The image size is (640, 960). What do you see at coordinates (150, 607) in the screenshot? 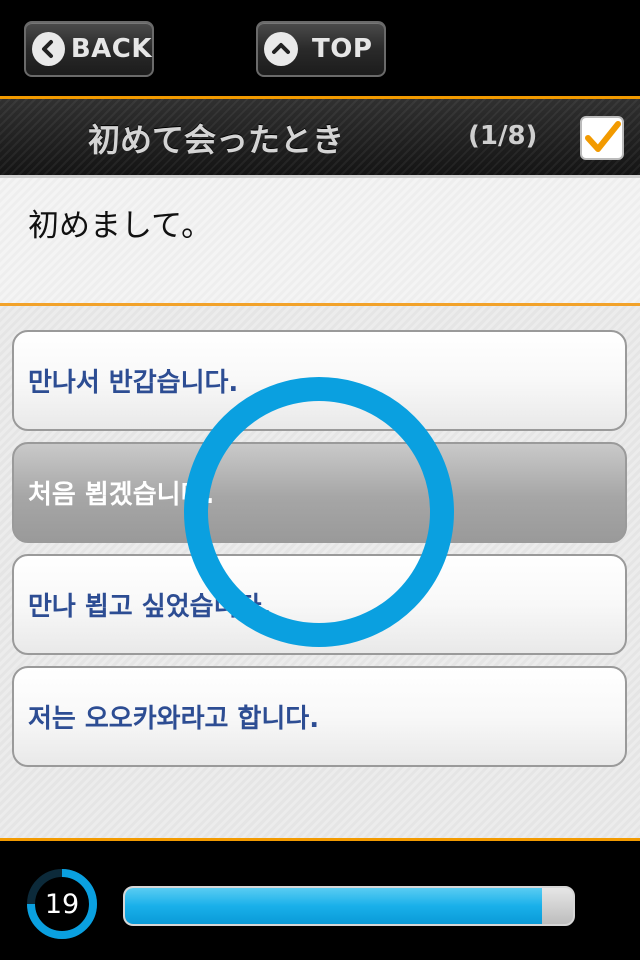
I see `answer-option-label: 만나 뵙고 싶었습니다.` at bounding box center [150, 607].